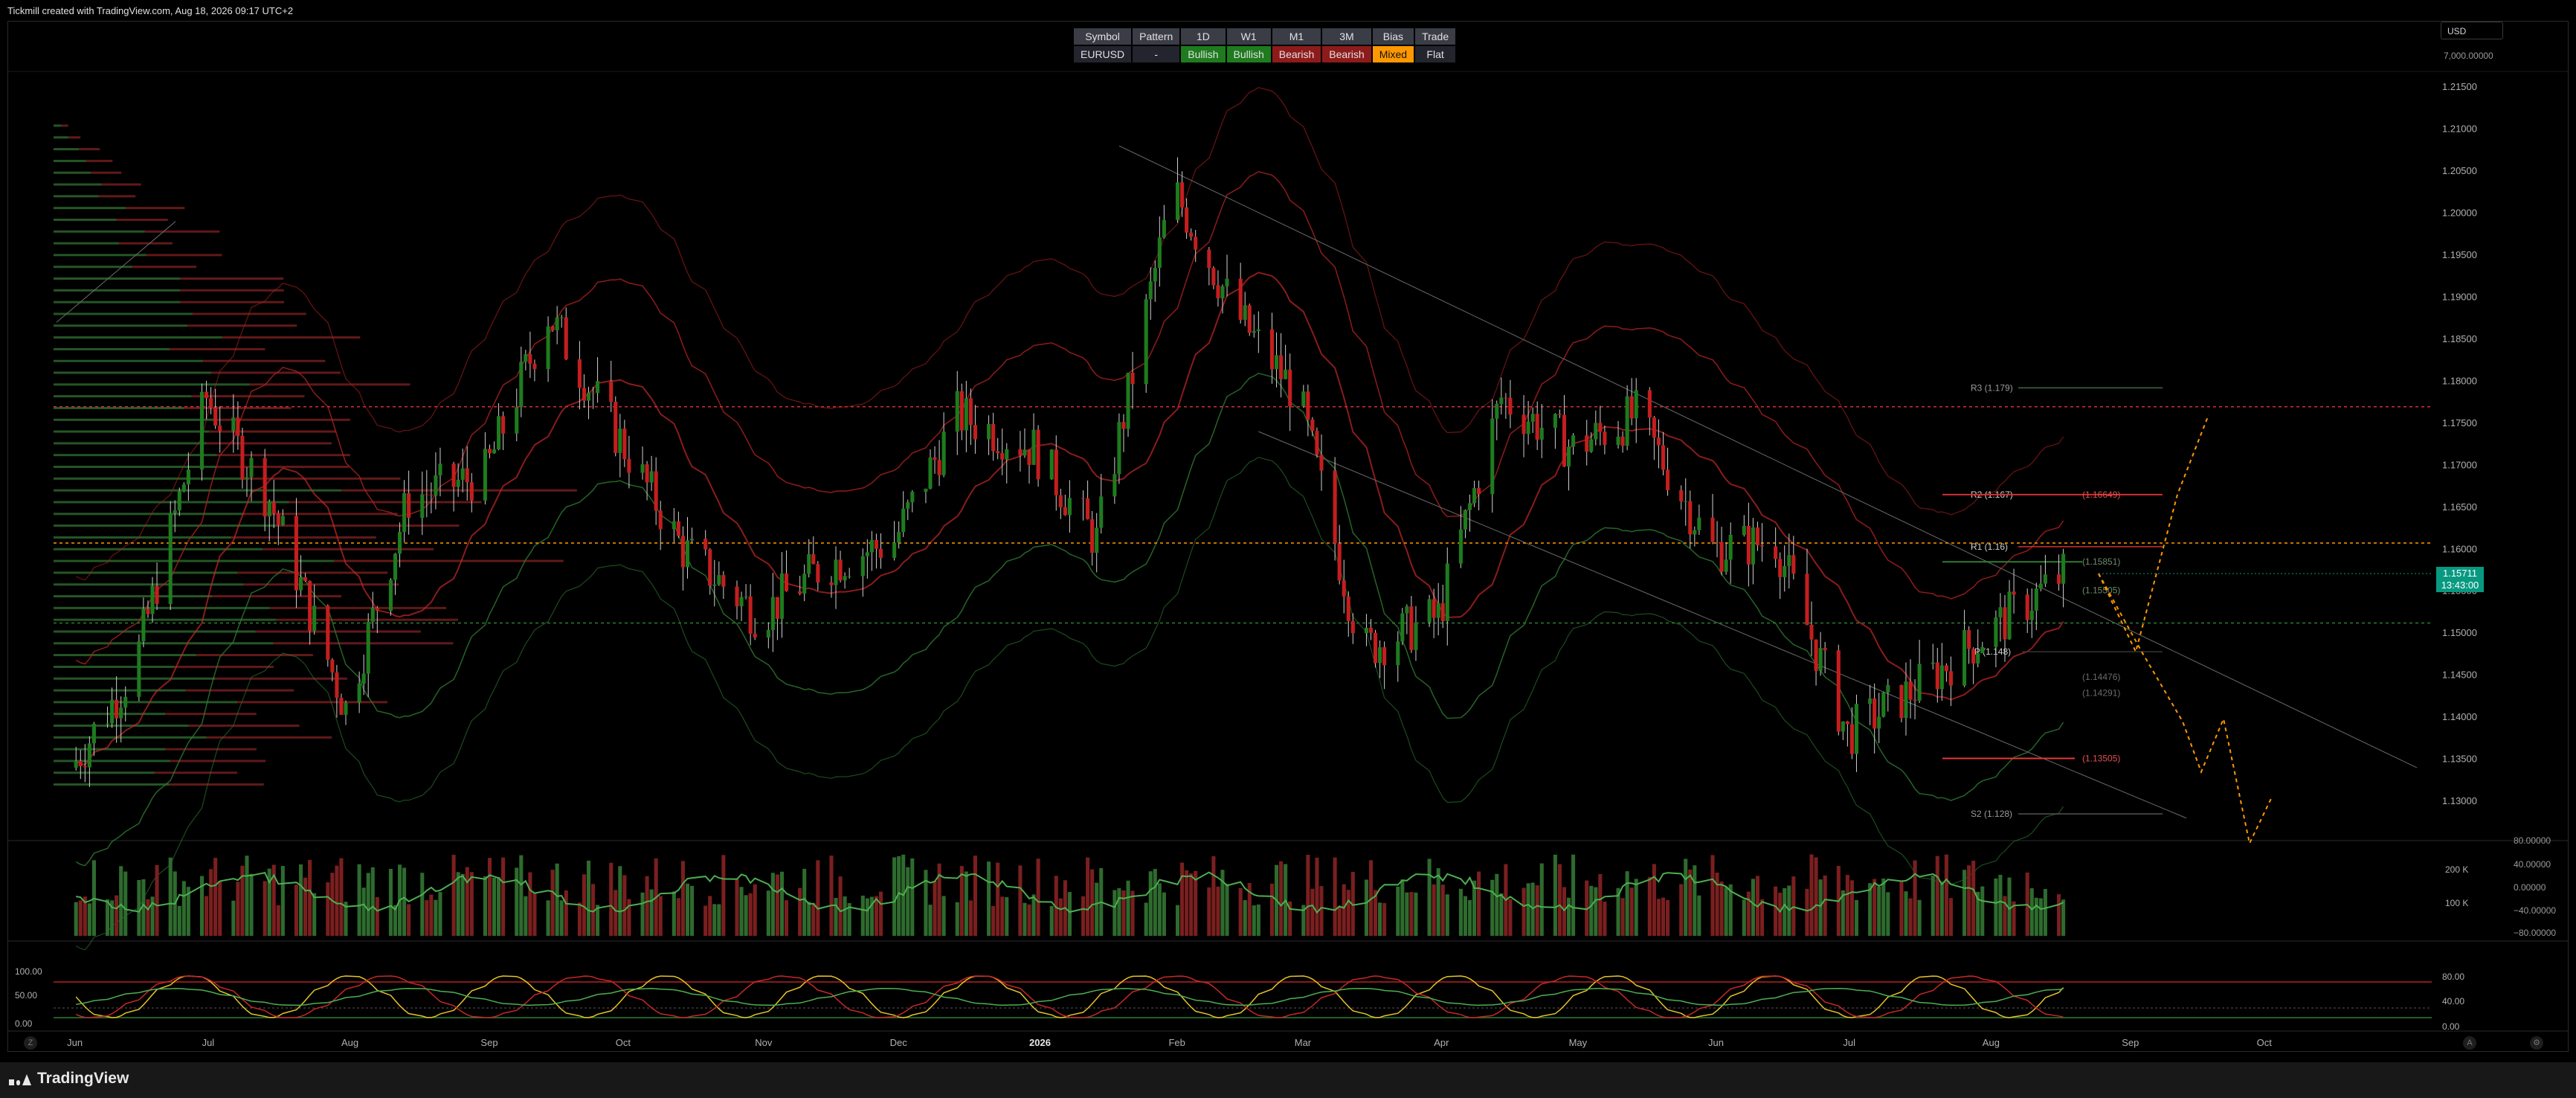  I want to click on zoom-reset-button: Z, so click(30, 1043).